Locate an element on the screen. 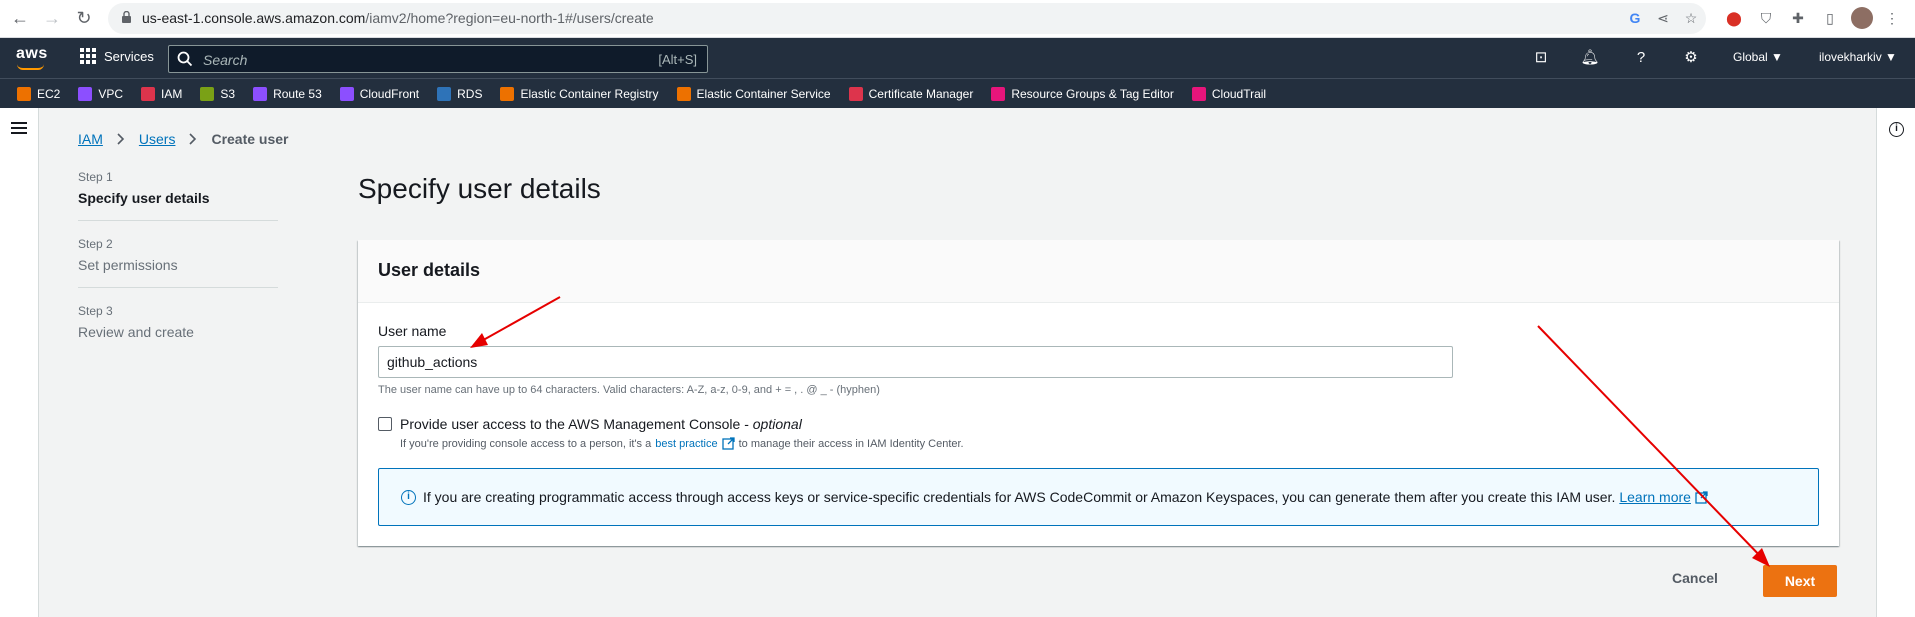 This screenshot has height=617, width=1915. favorite-label: EC2 is located at coordinates (49, 93).